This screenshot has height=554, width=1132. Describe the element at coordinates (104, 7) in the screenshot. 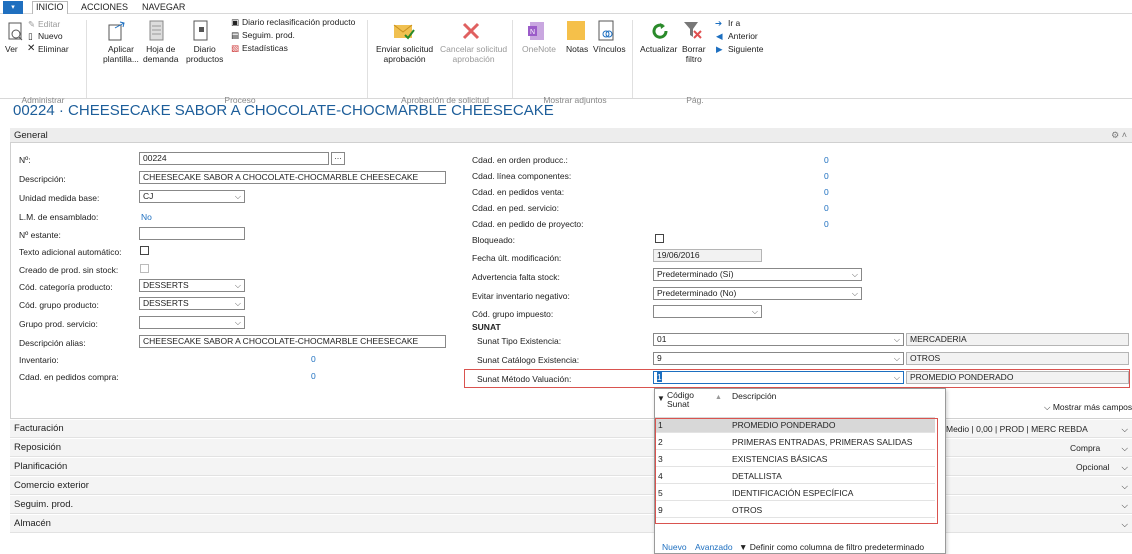

I see `tab-acciones: ACCIONES` at that location.